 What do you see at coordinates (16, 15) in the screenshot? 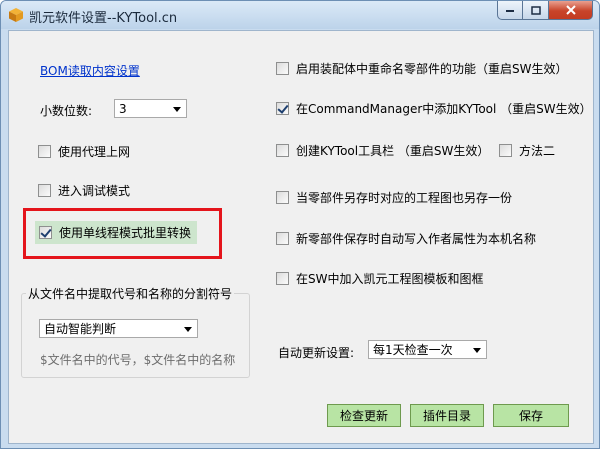
I see `app-cube-icon` at bounding box center [16, 15].